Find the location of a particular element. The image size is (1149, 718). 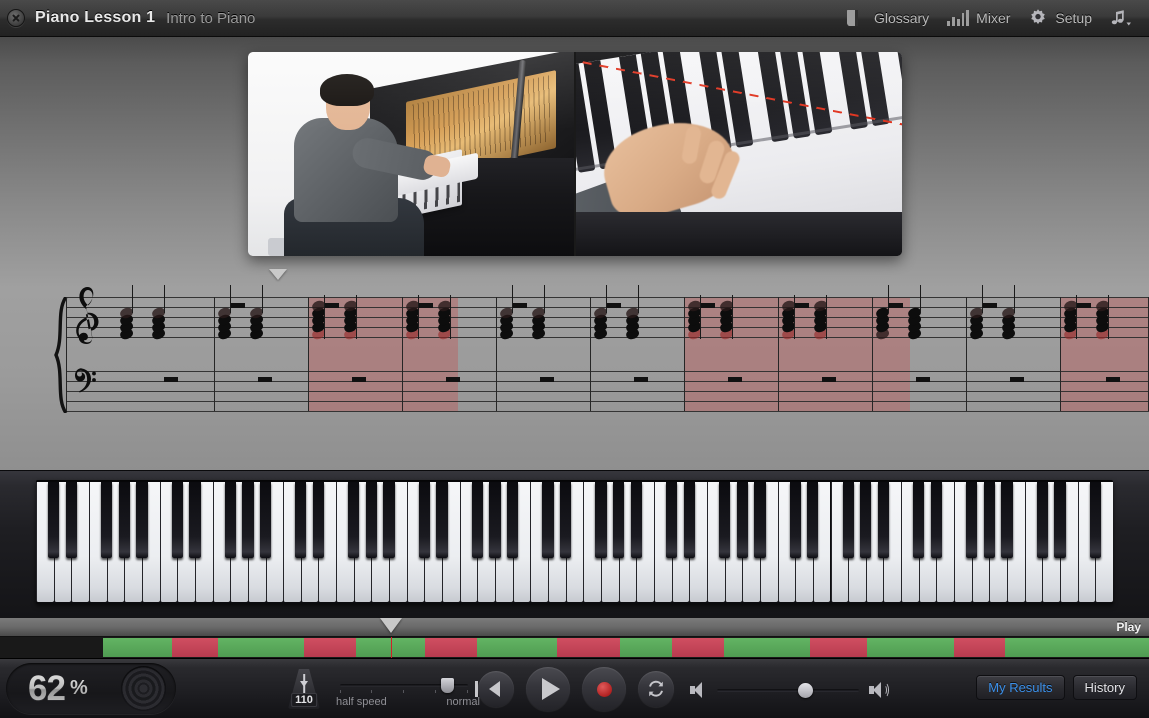

score-display-panel: 62 % is located at coordinates (91, 688).